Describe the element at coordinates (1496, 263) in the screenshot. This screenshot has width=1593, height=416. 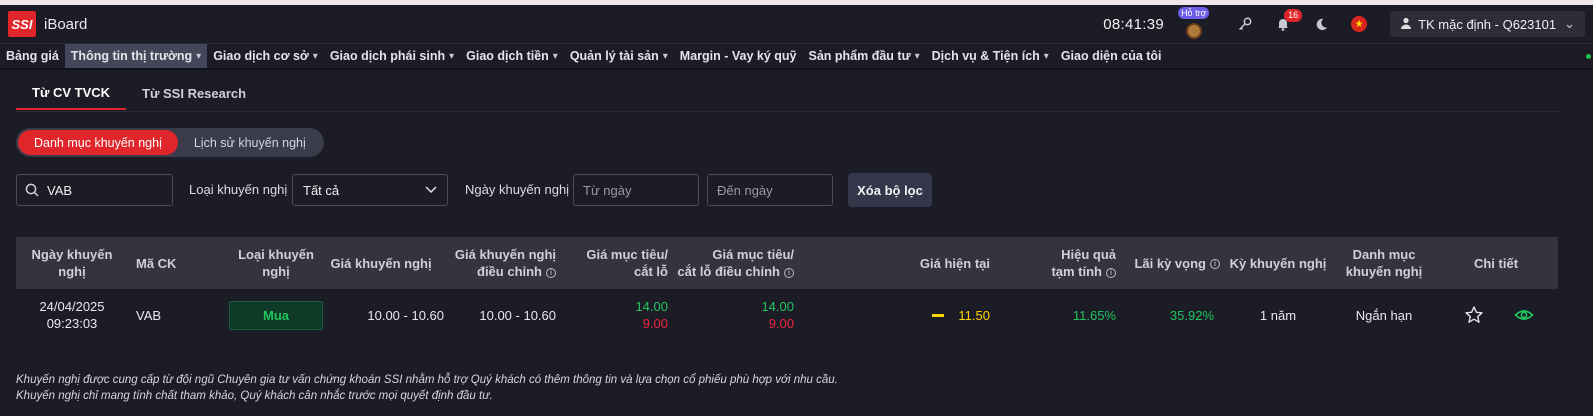
I see `header-detail: Chi tiết` at that location.